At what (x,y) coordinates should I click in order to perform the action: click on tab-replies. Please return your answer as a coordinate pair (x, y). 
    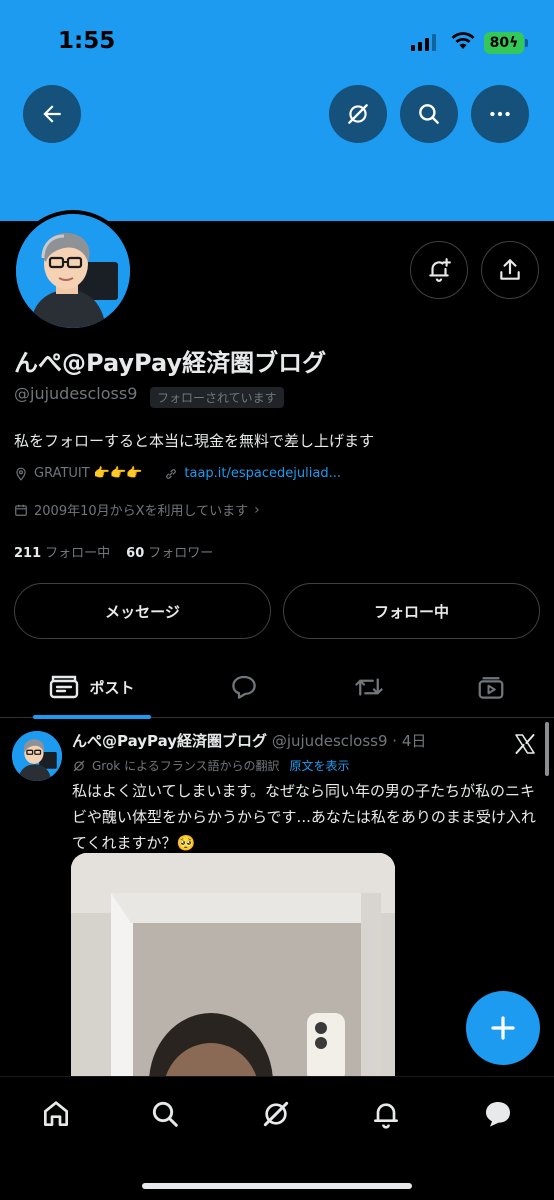
    Looking at the image, I should click on (244, 687).